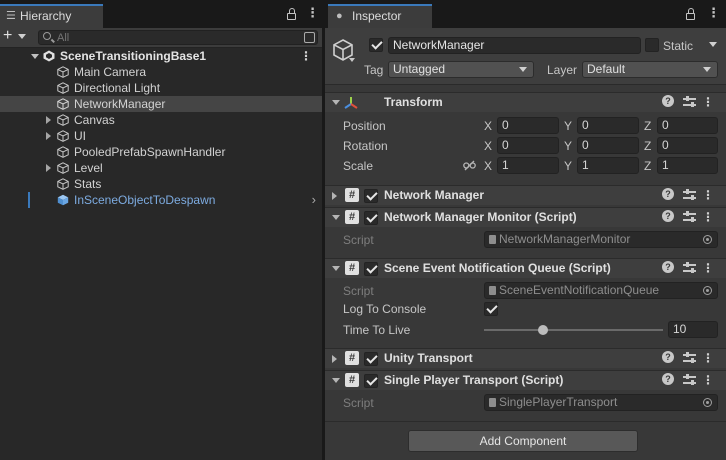 The height and width of the screenshot is (460, 726). I want to click on script-value: SceneEventNotificationQueue, so click(579, 290).